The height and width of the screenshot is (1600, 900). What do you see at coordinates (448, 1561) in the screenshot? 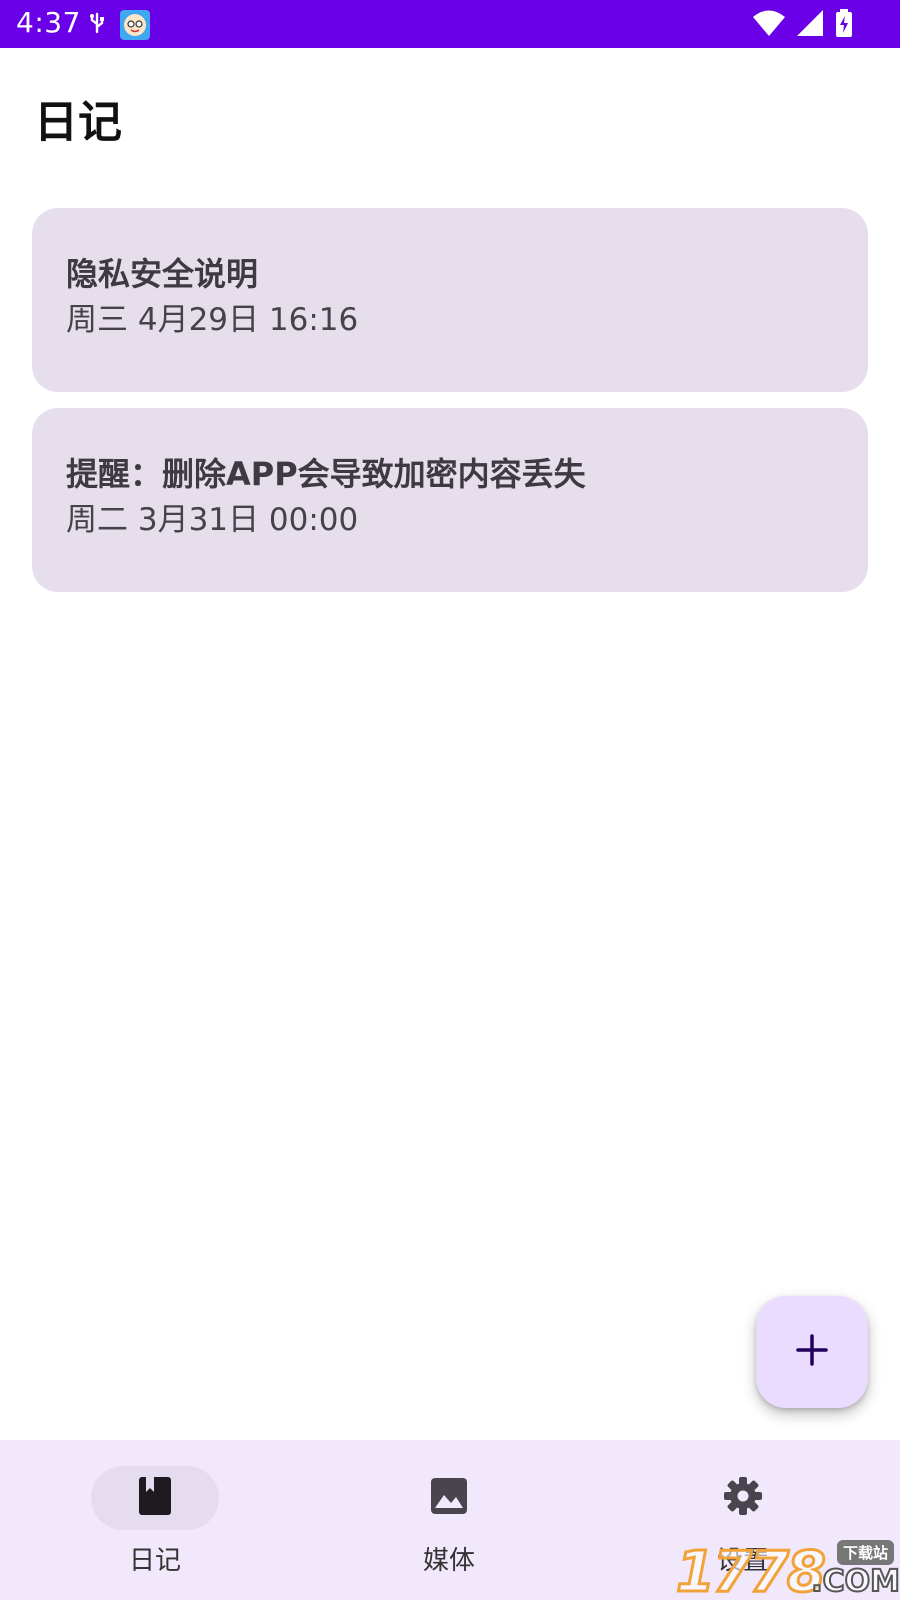
I see `nav-label: 媒体` at bounding box center [448, 1561].